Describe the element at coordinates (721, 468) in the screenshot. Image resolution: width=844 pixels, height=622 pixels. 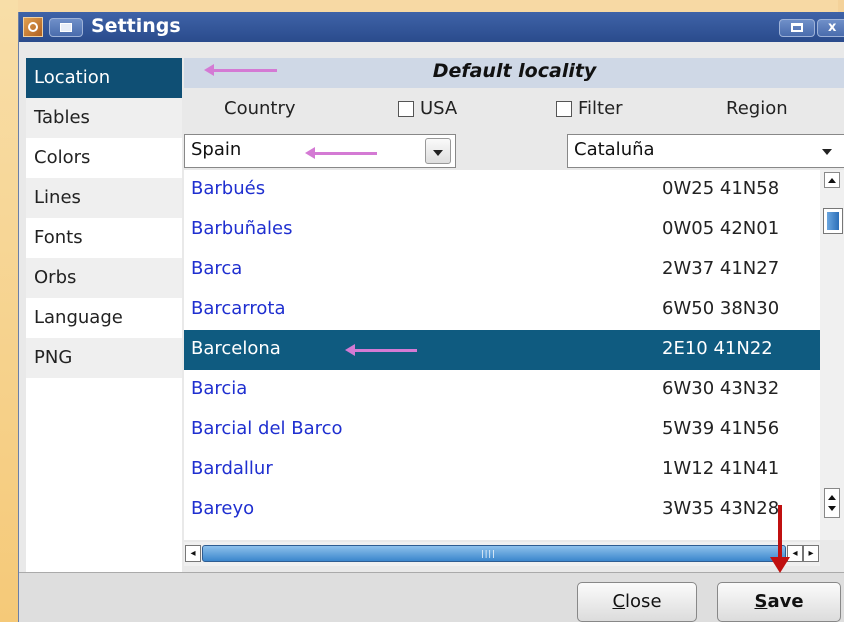
I see `location-coords: 1W12 41N41` at that location.